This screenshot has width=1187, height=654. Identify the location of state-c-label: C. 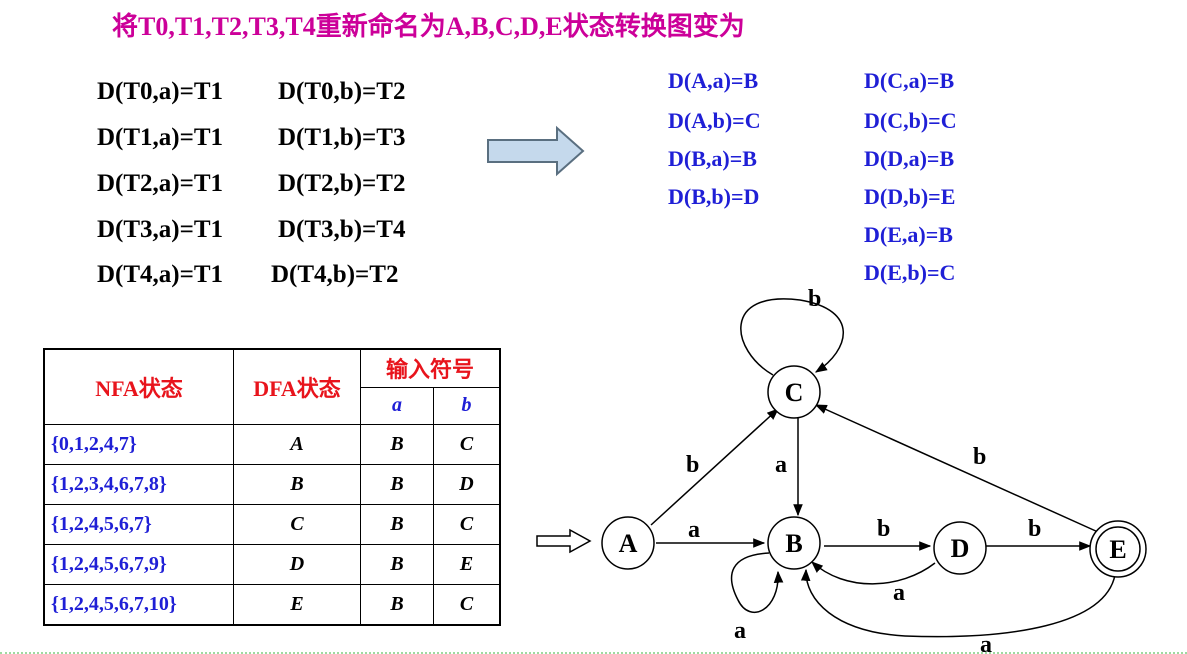
(794, 392).